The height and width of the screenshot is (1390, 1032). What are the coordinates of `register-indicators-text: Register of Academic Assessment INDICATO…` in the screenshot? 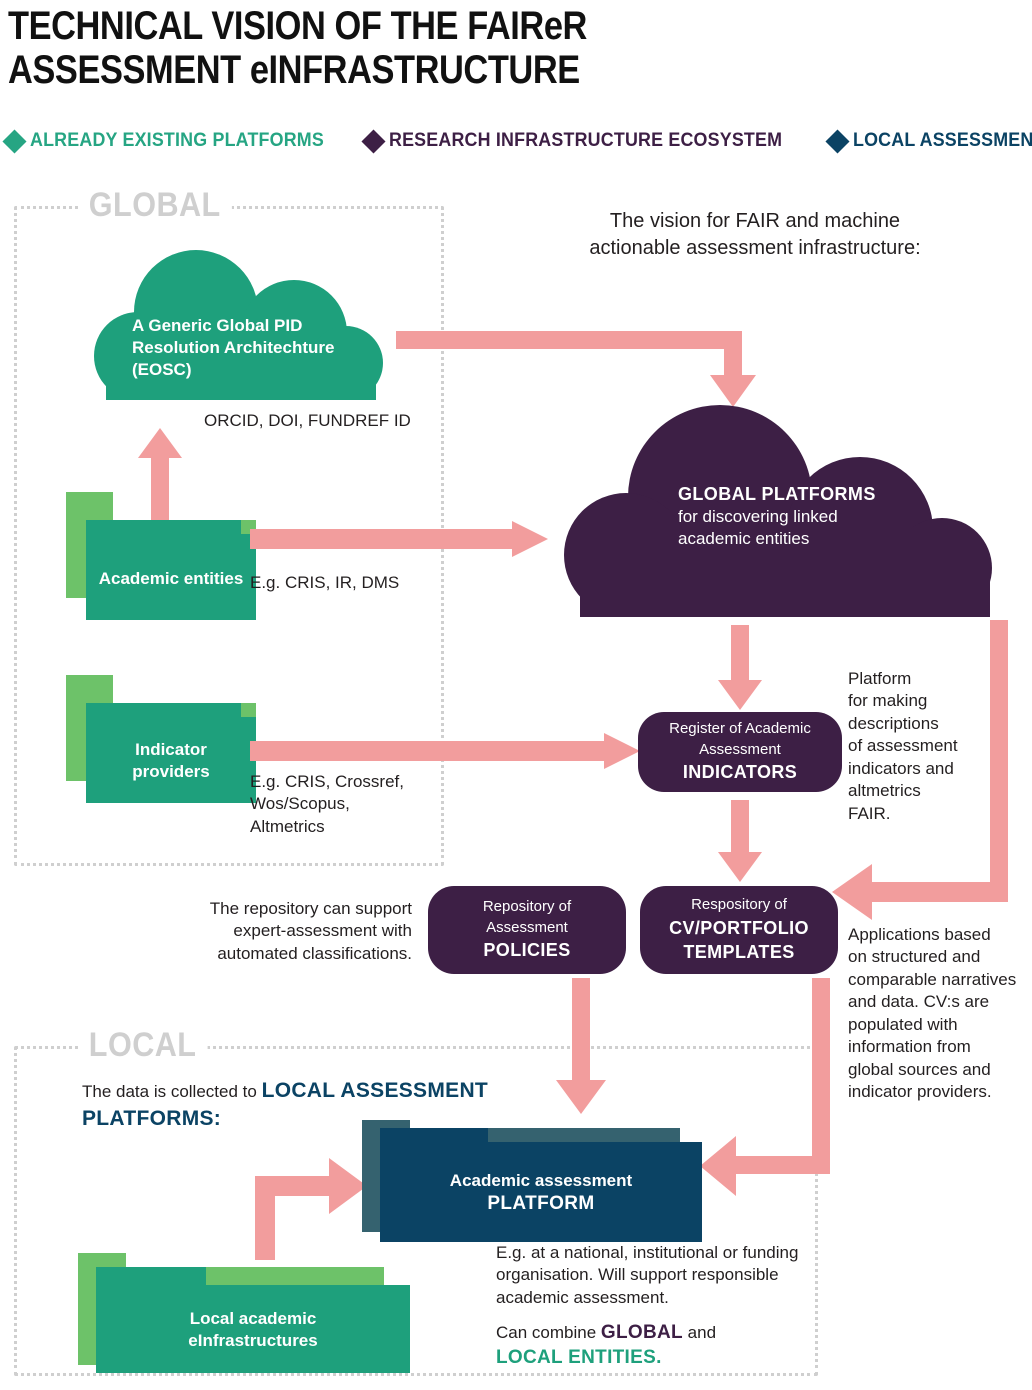 It's located at (740, 752).